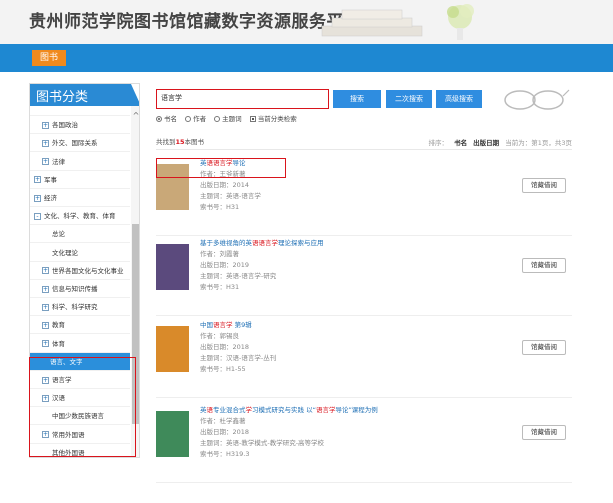  What do you see at coordinates (75, 307) in the screenshot?
I see `sidebar-item-label: 科学、科学研究` at bounding box center [75, 307].